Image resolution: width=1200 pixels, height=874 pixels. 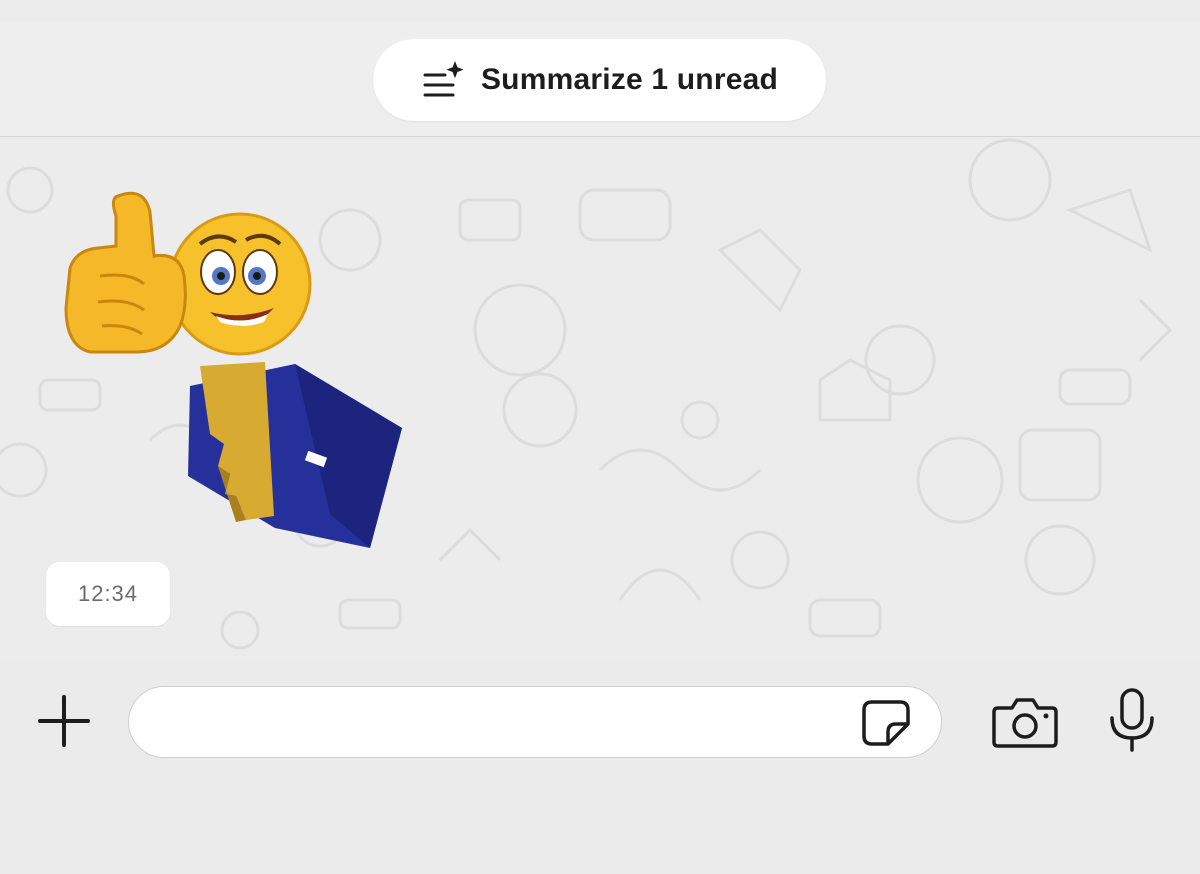 What do you see at coordinates (886, 723) in the screenshot?
I see `sticker-icon` at bounding box center [886, 723].